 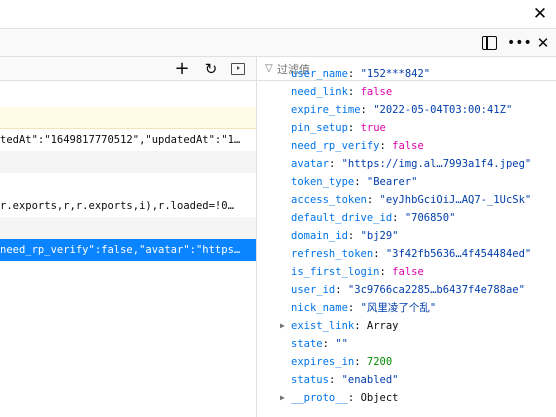 What do you see at coordinates (540, 14) in the screenshot?
I see `window-close-icon: ✕` at bounding box center [540, 14].